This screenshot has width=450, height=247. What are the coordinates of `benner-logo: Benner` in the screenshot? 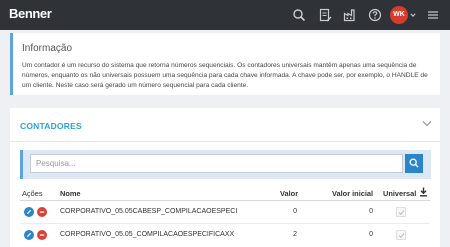 It's located at (30, 13).